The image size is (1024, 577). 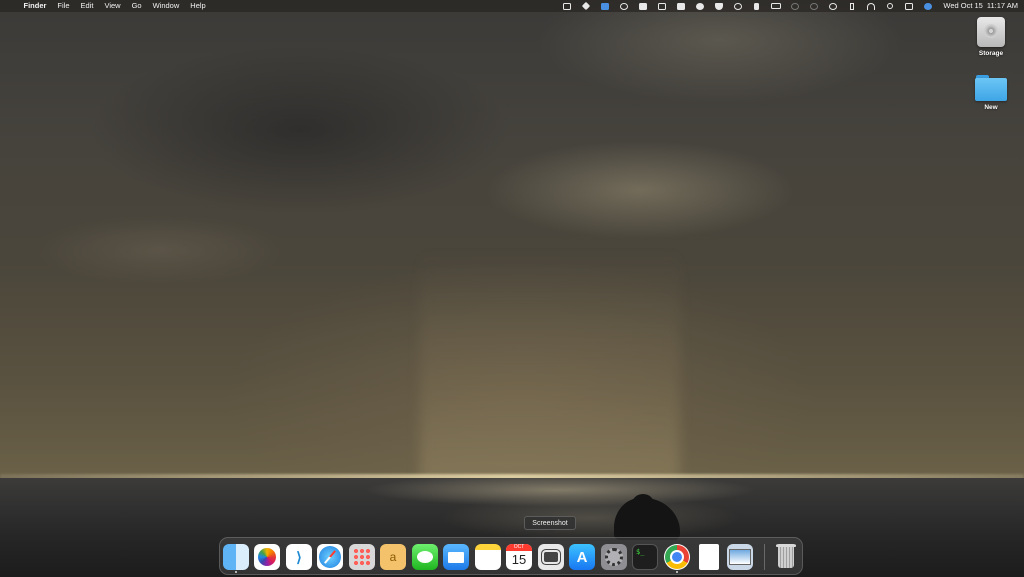 I want to click on bold-text-icon, so click(x=642, y=6).